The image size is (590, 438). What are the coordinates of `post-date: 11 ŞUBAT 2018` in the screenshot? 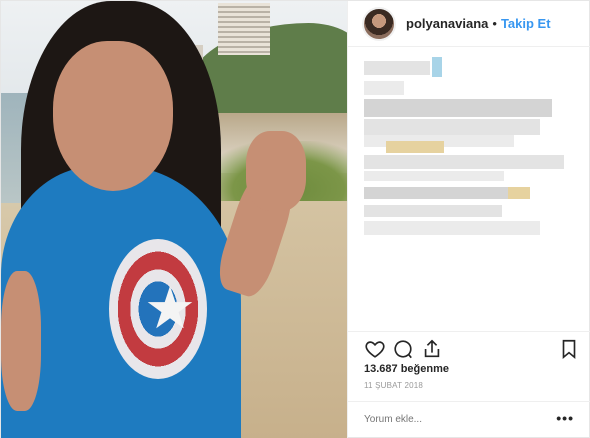 It's located at (393, 385).